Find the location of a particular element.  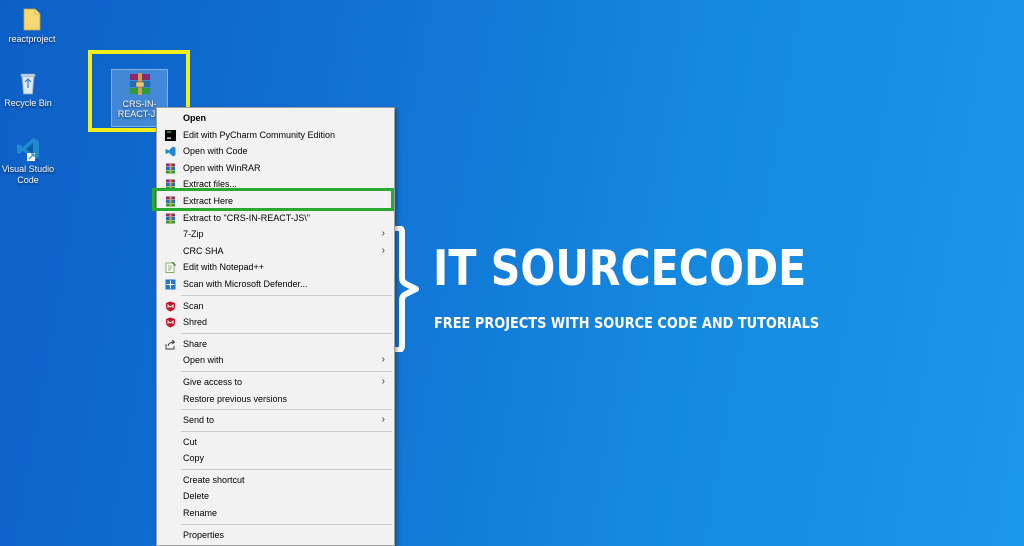

menu-item-create-shortcut: Create shortcut is located at coordinates (275, 480).